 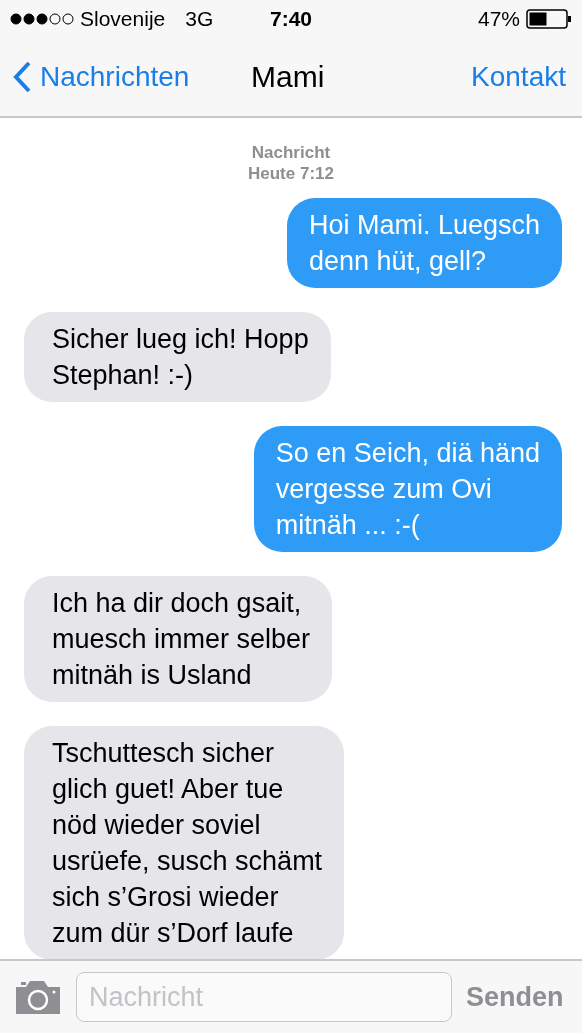 What do you see at coordinates (515, 997) in the screenshot?
I see `send-button: Senden` at bounding box center [515, 997].